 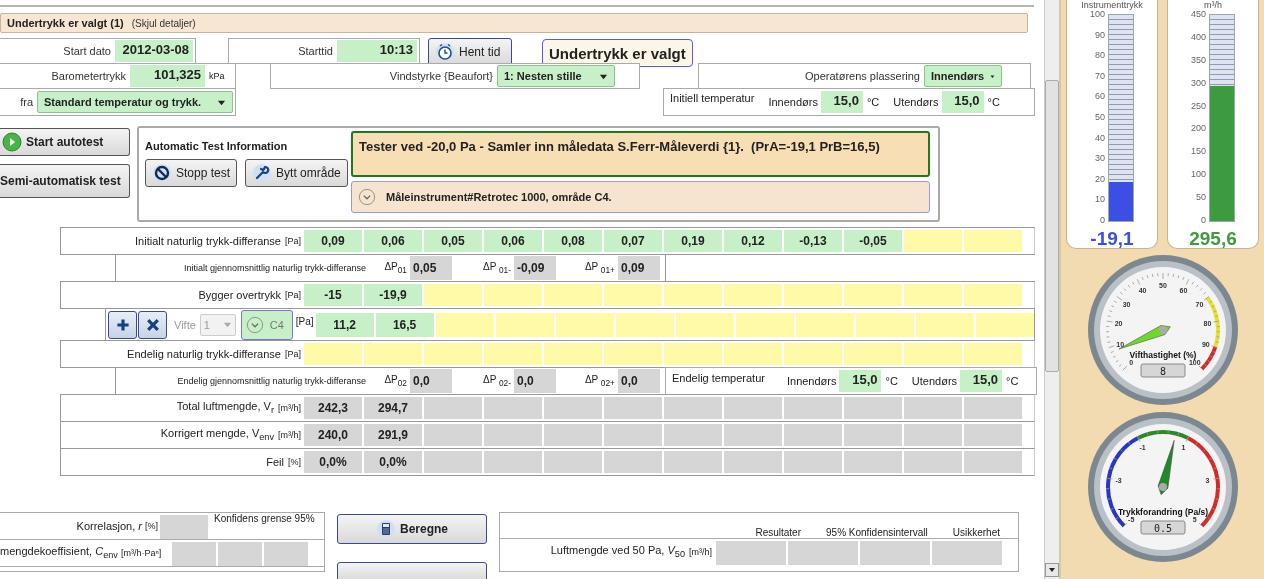 What do you see at coordinates (333, 462) in the screenshot?
I see `value-cell: 0,0%` at bounding box center [333, 462].